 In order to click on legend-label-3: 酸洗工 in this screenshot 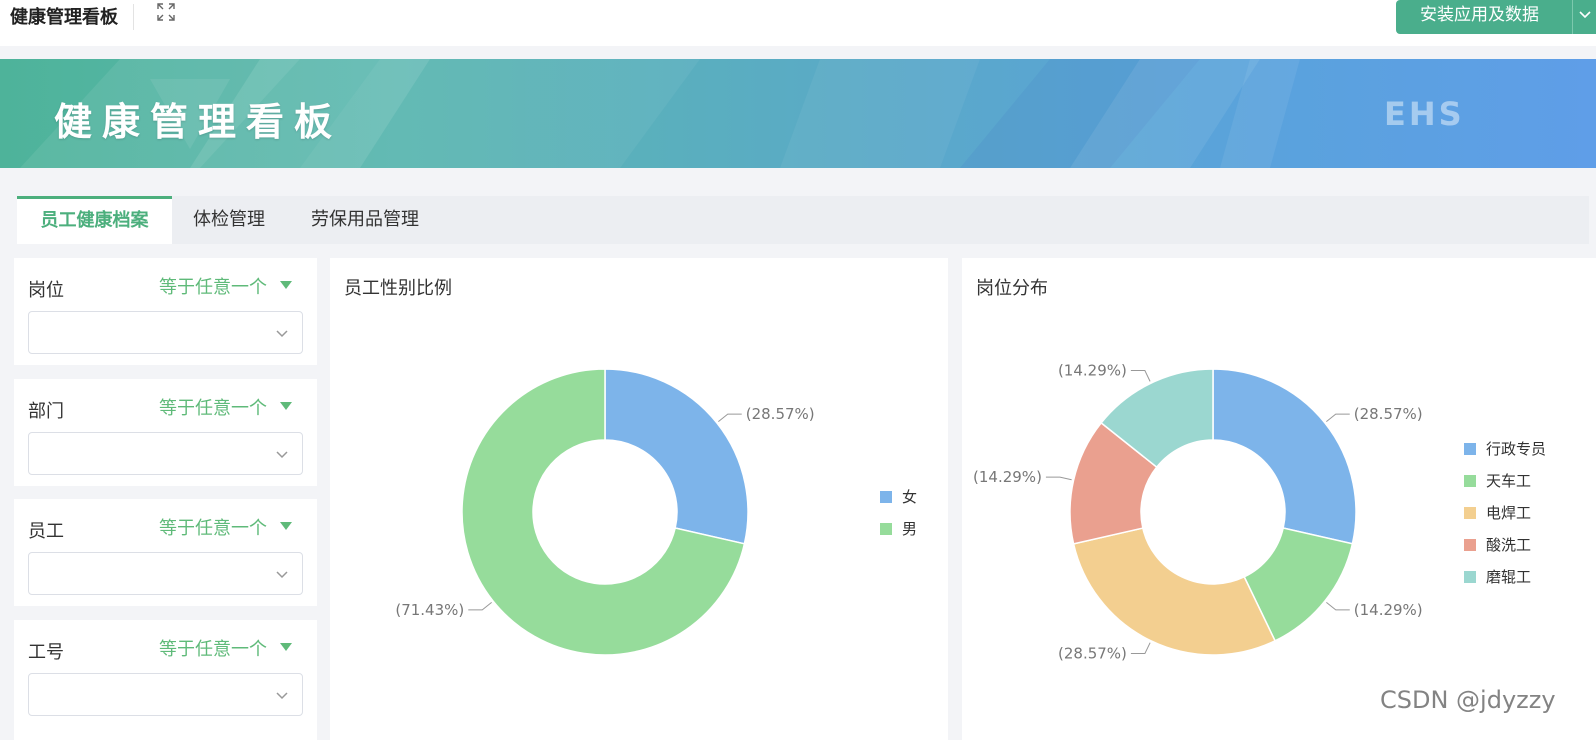, I will do `click(1508, 545)`.